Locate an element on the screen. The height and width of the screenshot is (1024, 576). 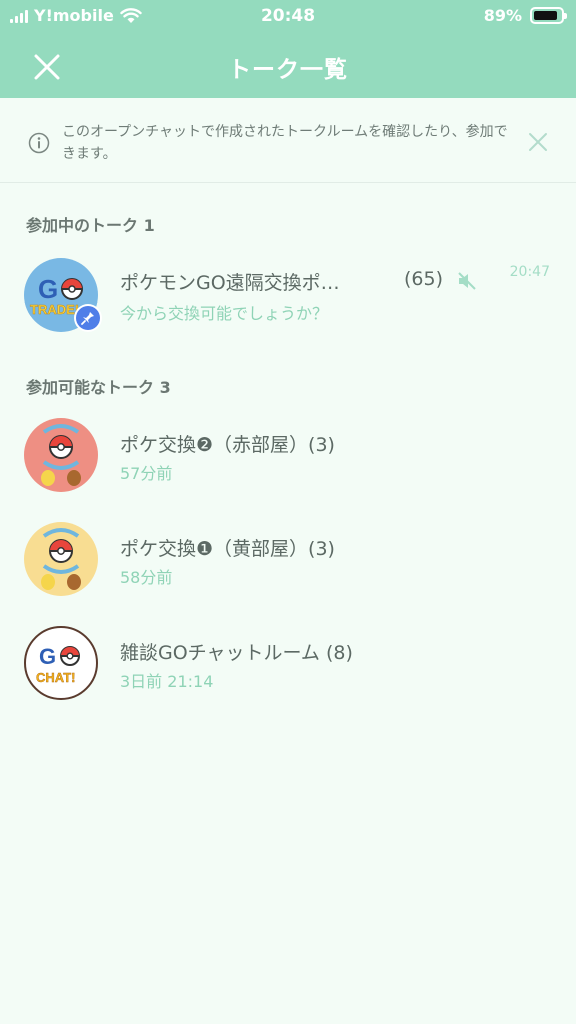
battery-icon is located at coordinates (548, 15).